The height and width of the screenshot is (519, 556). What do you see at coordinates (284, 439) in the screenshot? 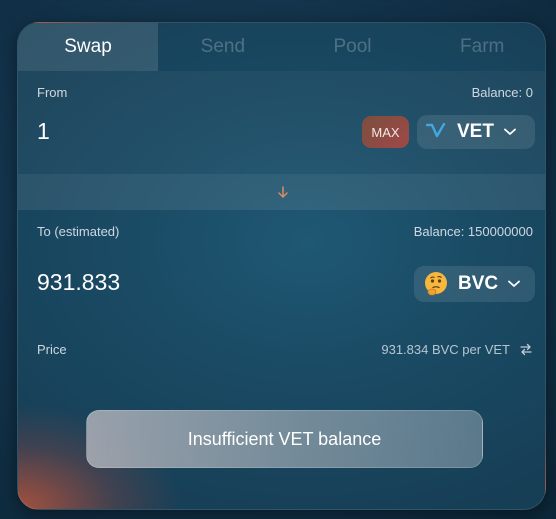
I see `insufficient-balance-button: Insufficient VET balance` at bounding box center [284, 439].